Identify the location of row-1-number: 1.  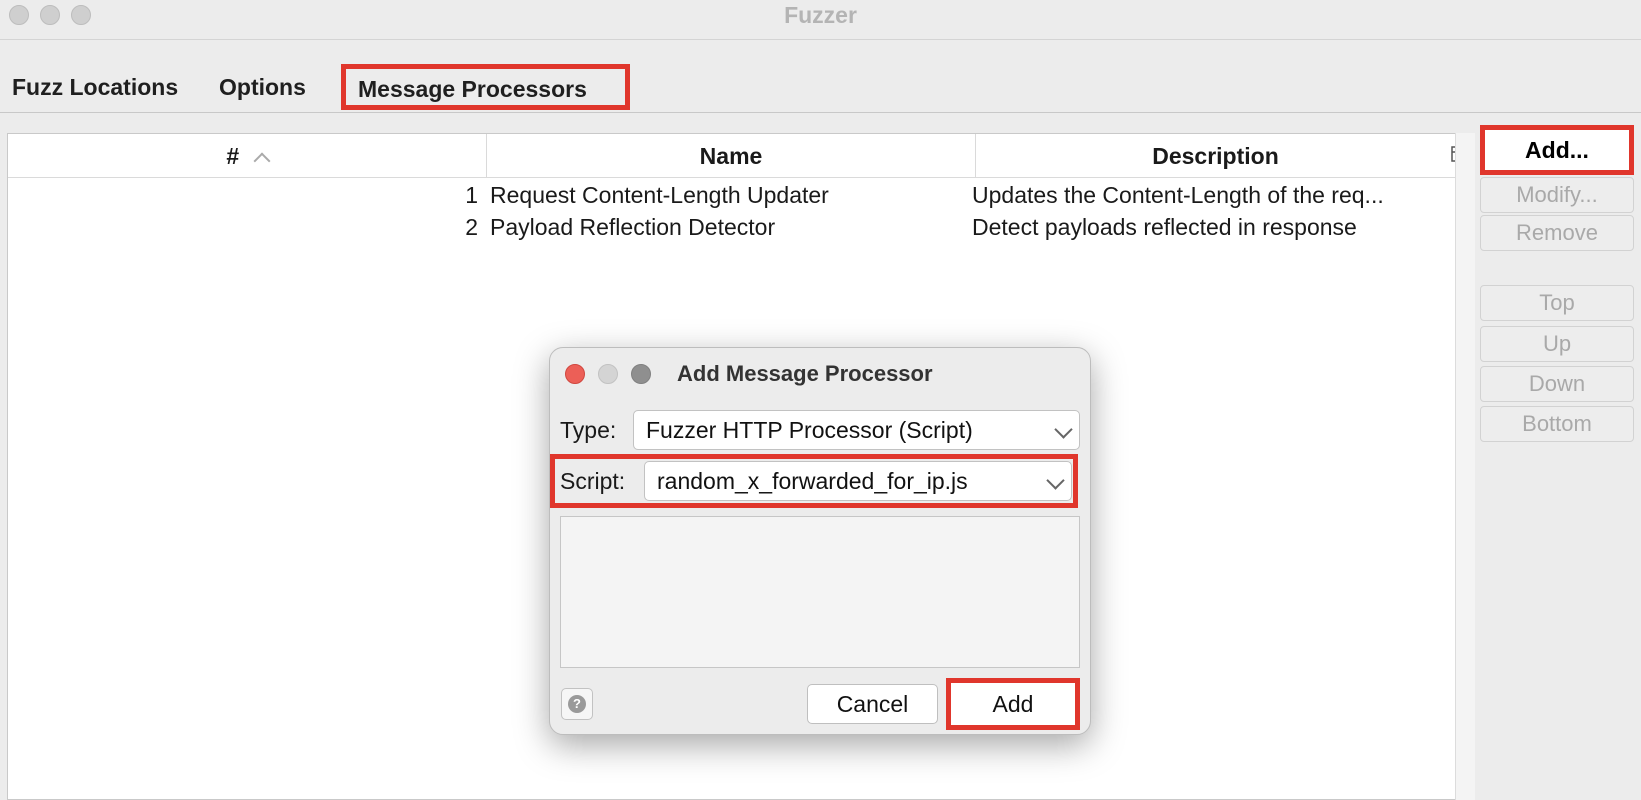
(471, 195).